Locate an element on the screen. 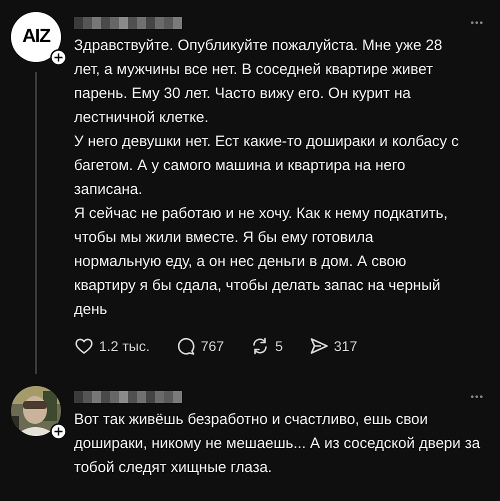  post-text: Здравствуйте. Опубликуйте пожалуйста. Мне уже 28 лет, а мужчины все нет. В соседней квартире живет парень. Ему 30 лет. Часто вижу его. Он курит на лестничной клетке. is located at coordinates (259, 82).